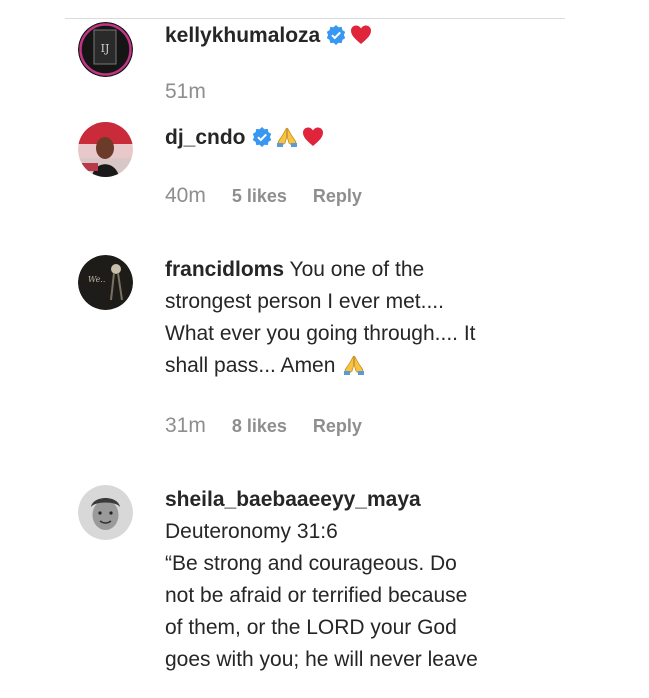 The width and height of the screenshot is (649, 698). Describe the element at coordinates (242, 35) in the screenshot. I see `comment-username: kellykhumaloza` at that location.